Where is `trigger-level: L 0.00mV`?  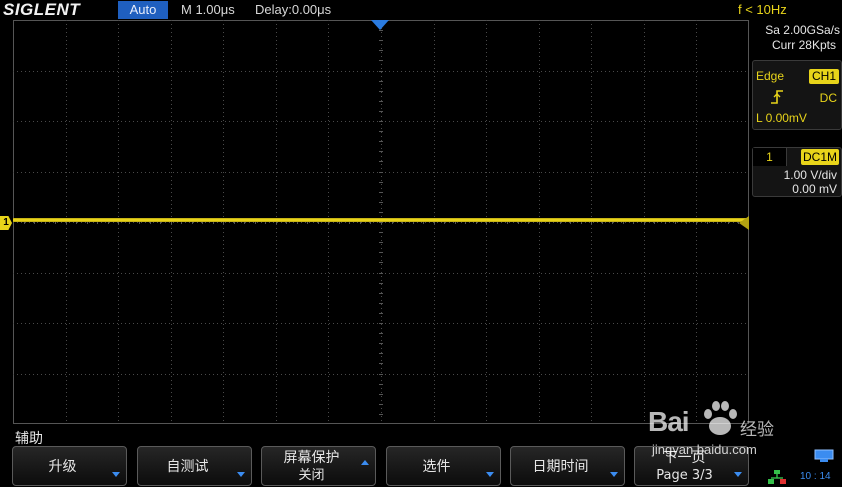
trigger-level: L 0.00mV is located at coordinates (781, 118).